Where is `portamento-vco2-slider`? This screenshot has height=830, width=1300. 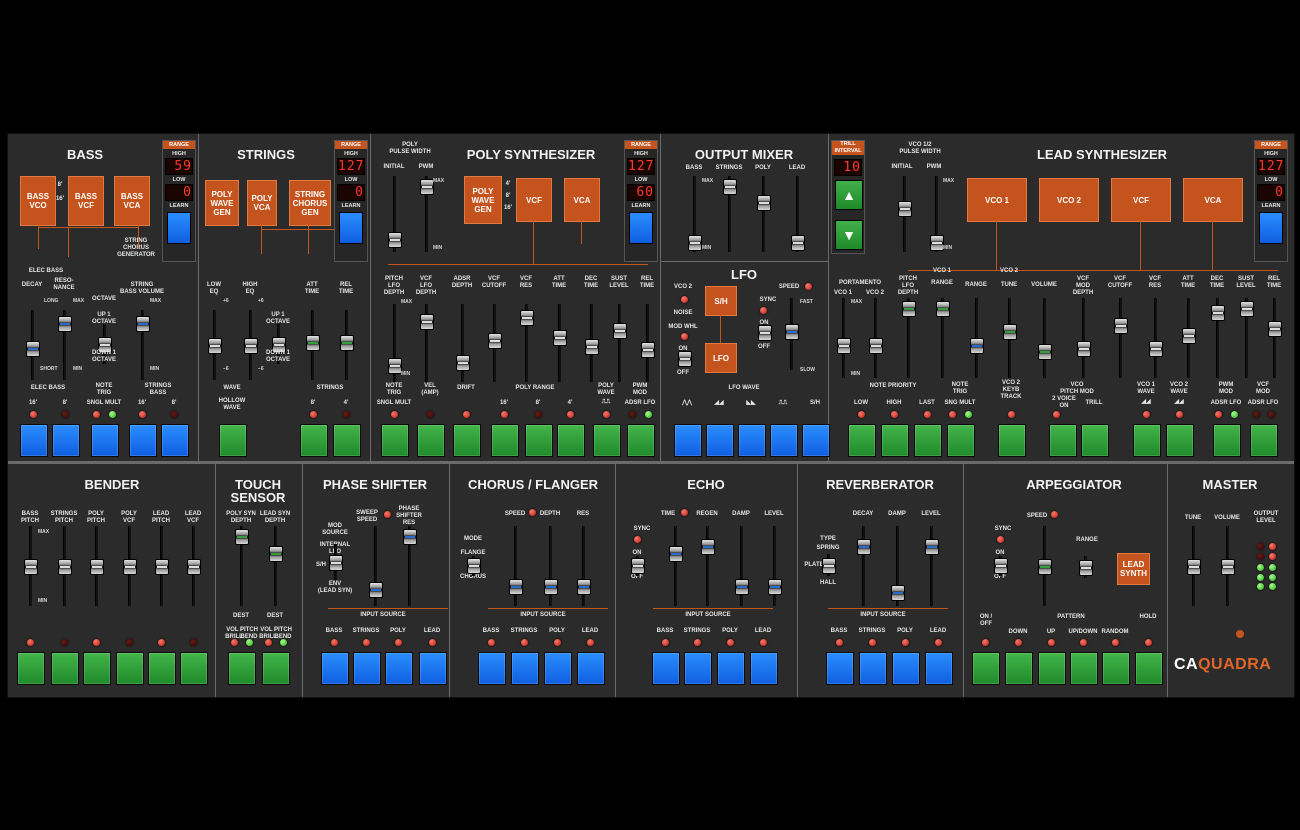
portamento-vco2-slider is located at coordinates (875, 338).